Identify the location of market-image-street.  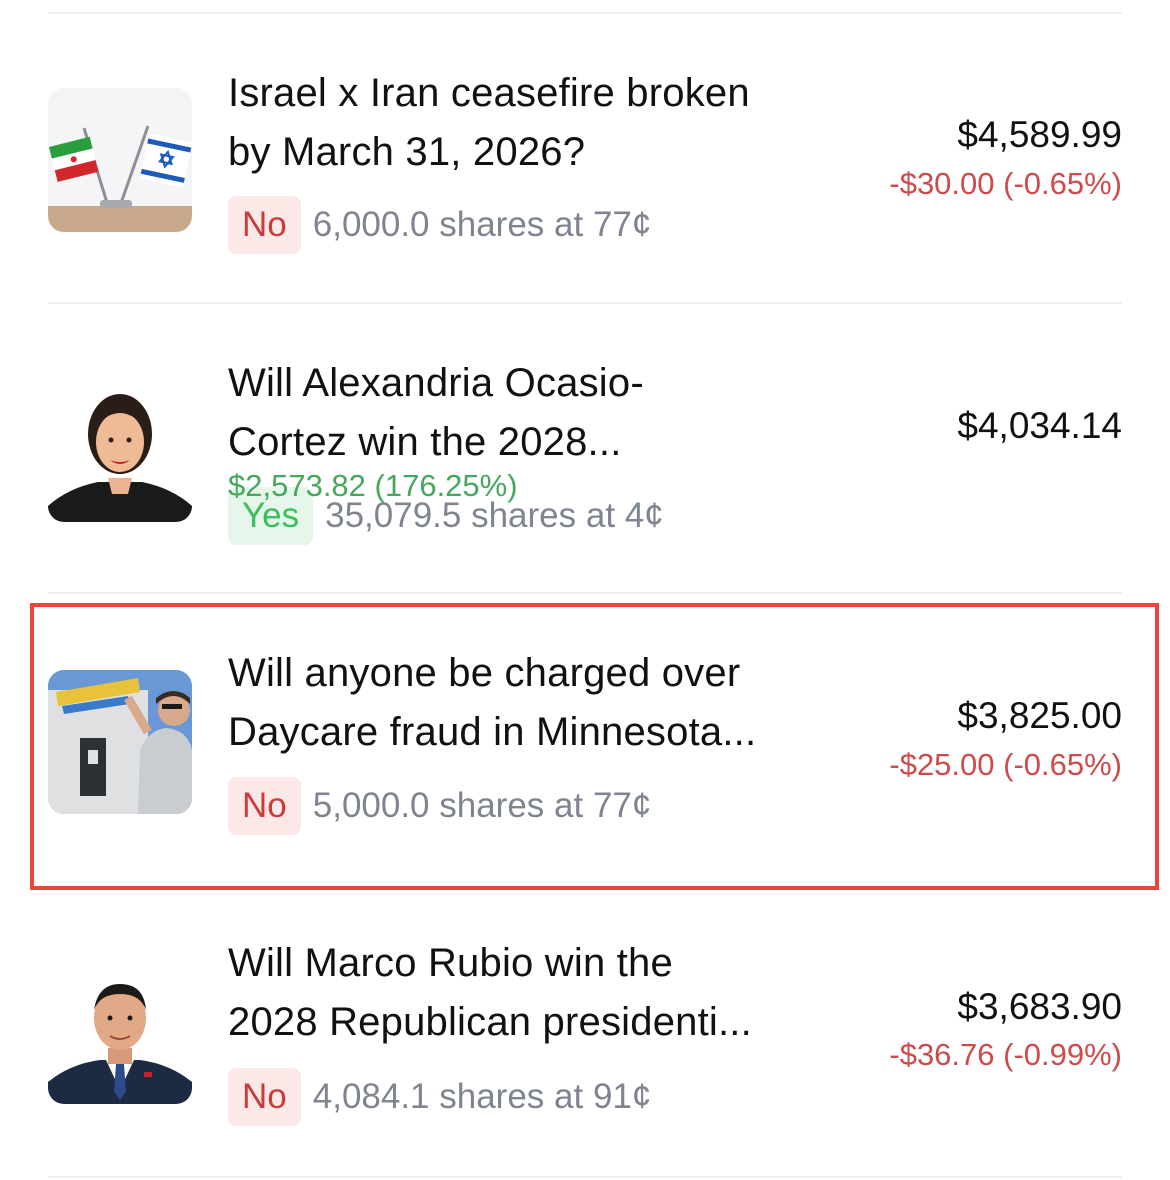
(120, 742).